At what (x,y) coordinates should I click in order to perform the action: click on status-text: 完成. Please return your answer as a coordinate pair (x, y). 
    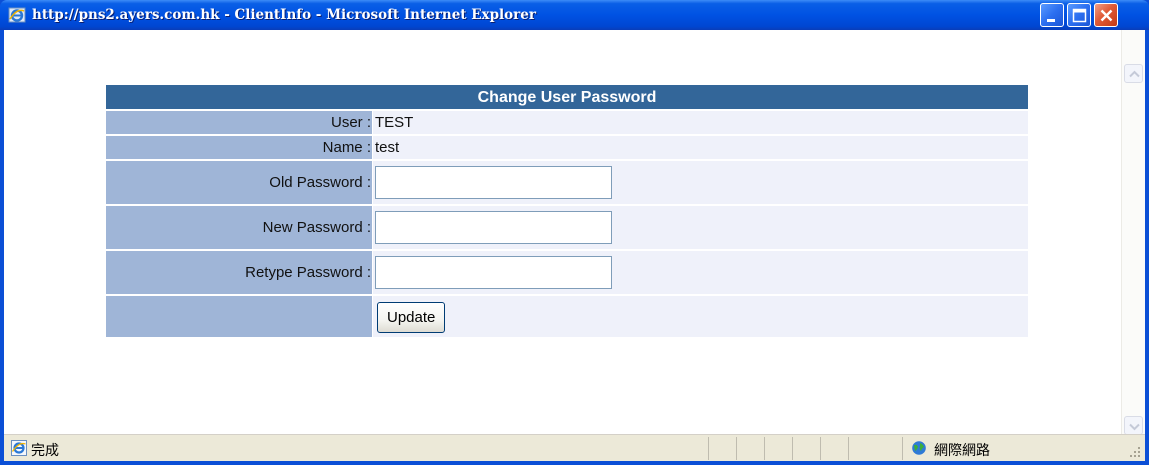
    Looking at the image, I should click on (45, 450).